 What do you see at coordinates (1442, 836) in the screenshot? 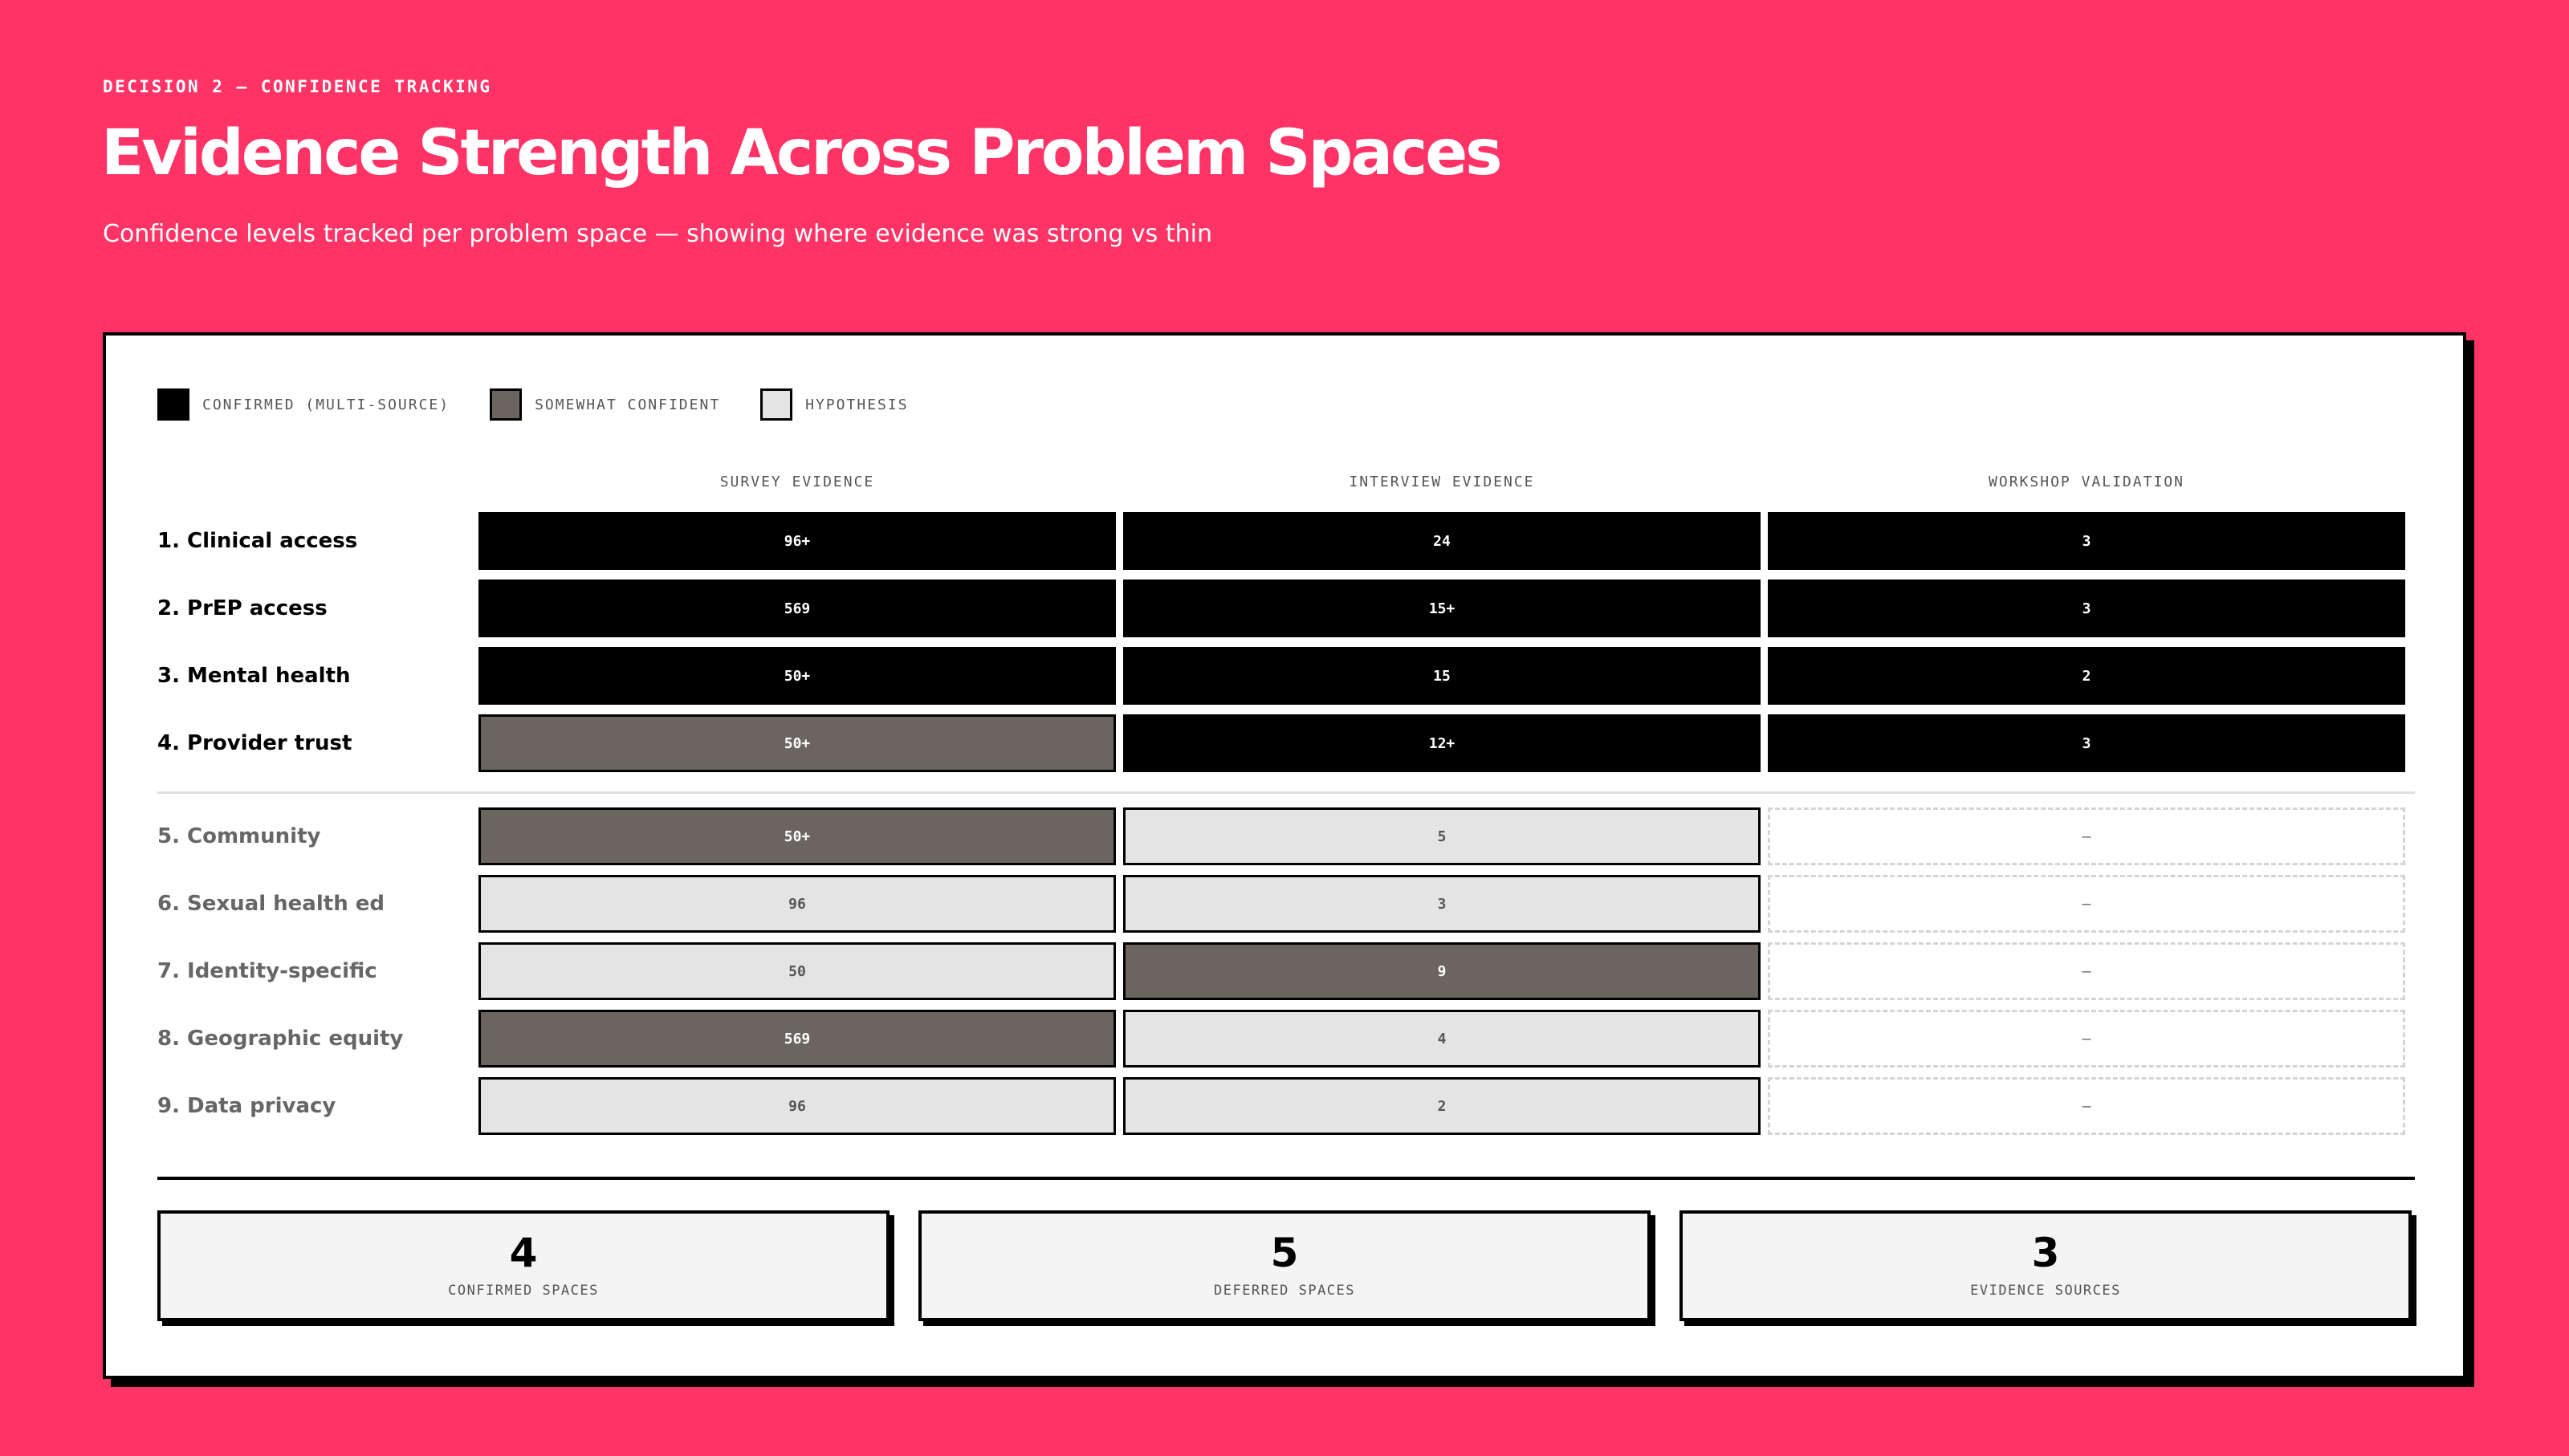
I see `evidence-cell: 5` at bounding box center [1442, 836].